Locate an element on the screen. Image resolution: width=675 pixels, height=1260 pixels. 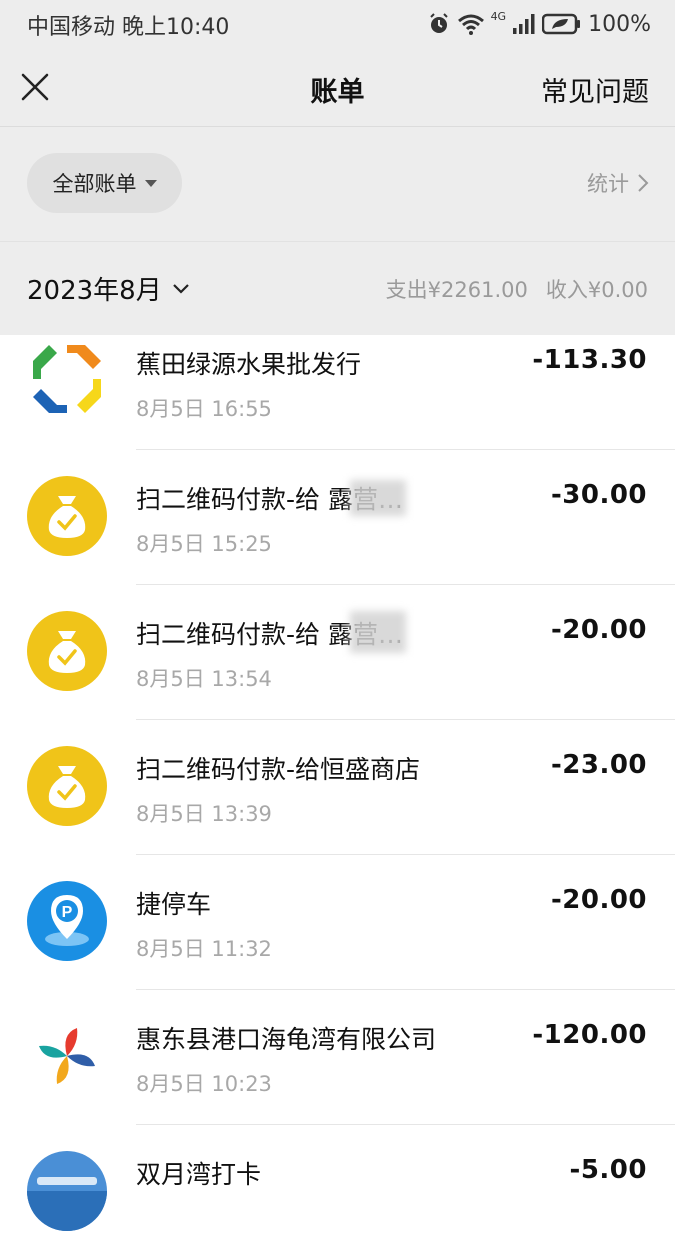
divider is located at coordinates (337, 241).